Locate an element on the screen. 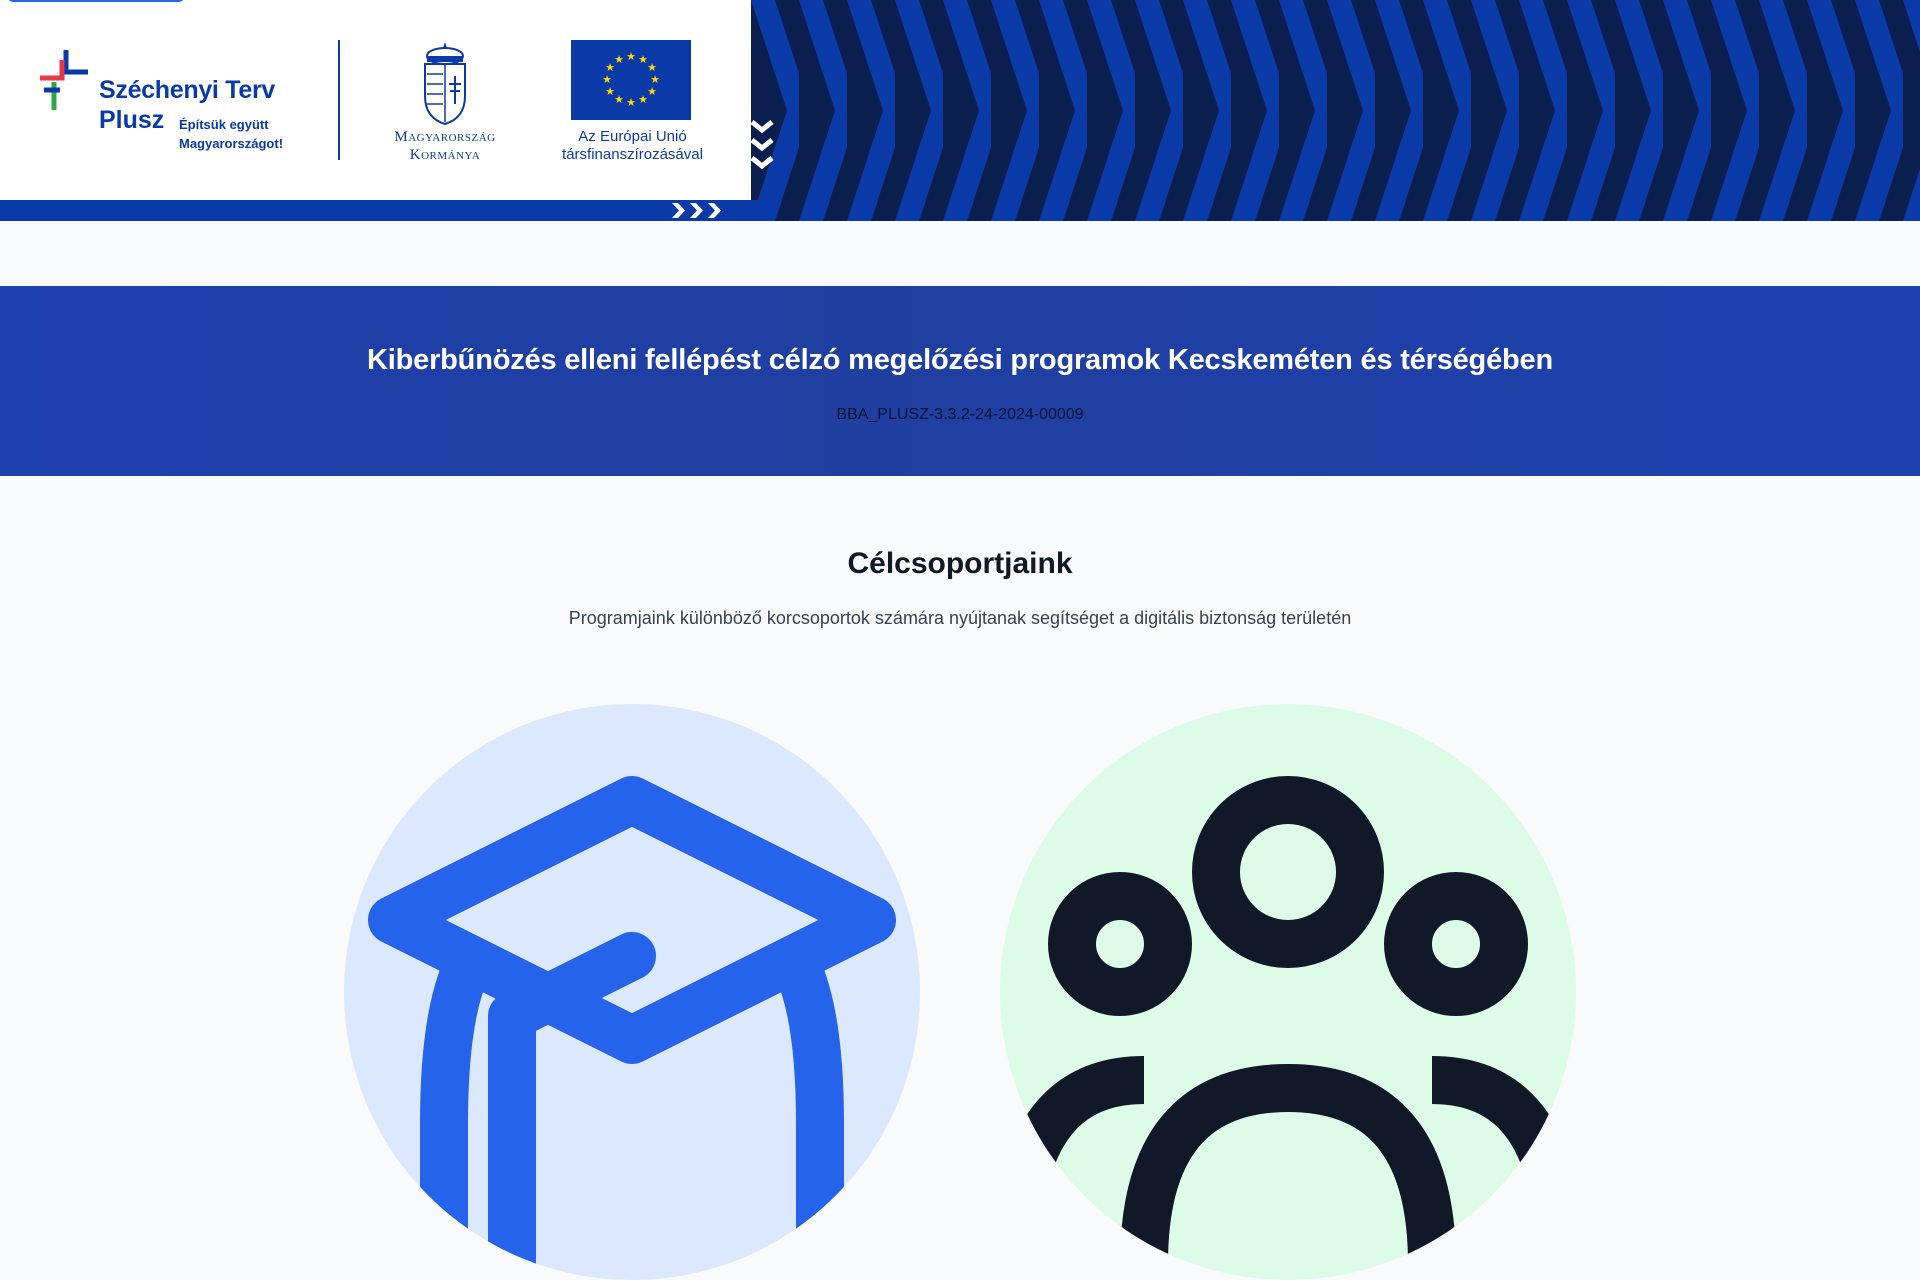 This screenshot has height=1280, width=1920. eu-text-line-2: társfinanszírozásával is located at coordinates (632, 154).